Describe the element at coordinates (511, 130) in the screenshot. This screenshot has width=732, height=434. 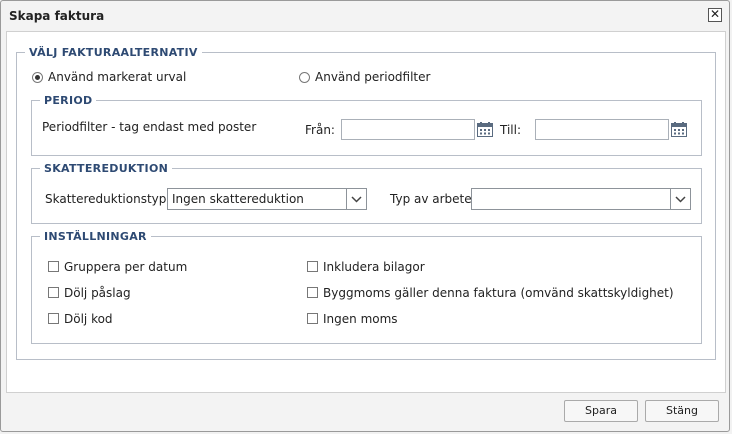
I see `to-label: Till:` at that location.